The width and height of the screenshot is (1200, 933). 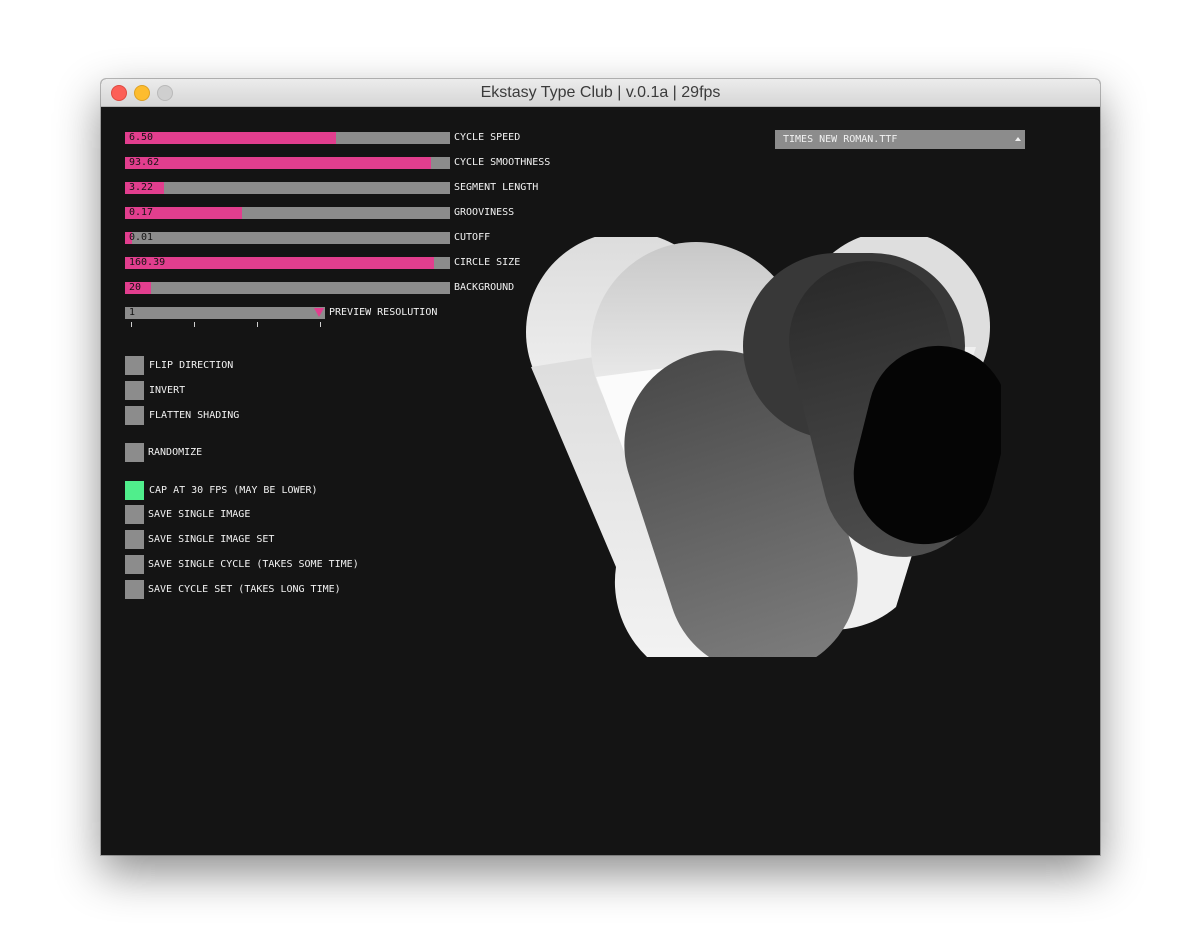 What do you see at coordinates (253, 564) in the screenshot?
I see `save-single-cycle-label: SAVE SINGLE CYCLE (TAKES SOME TIME)` at bounding box center [253, 564].